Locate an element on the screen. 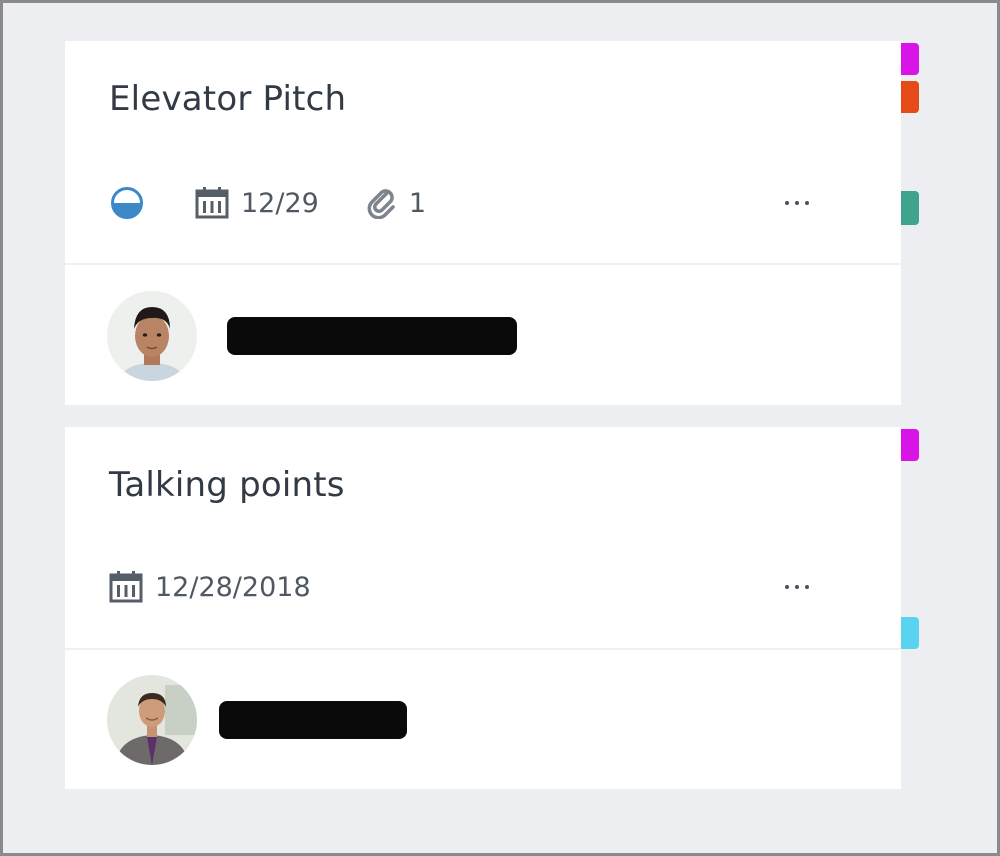 The image size is (1000, 856). task-title: Talking points is located at coordinates (227, 485).